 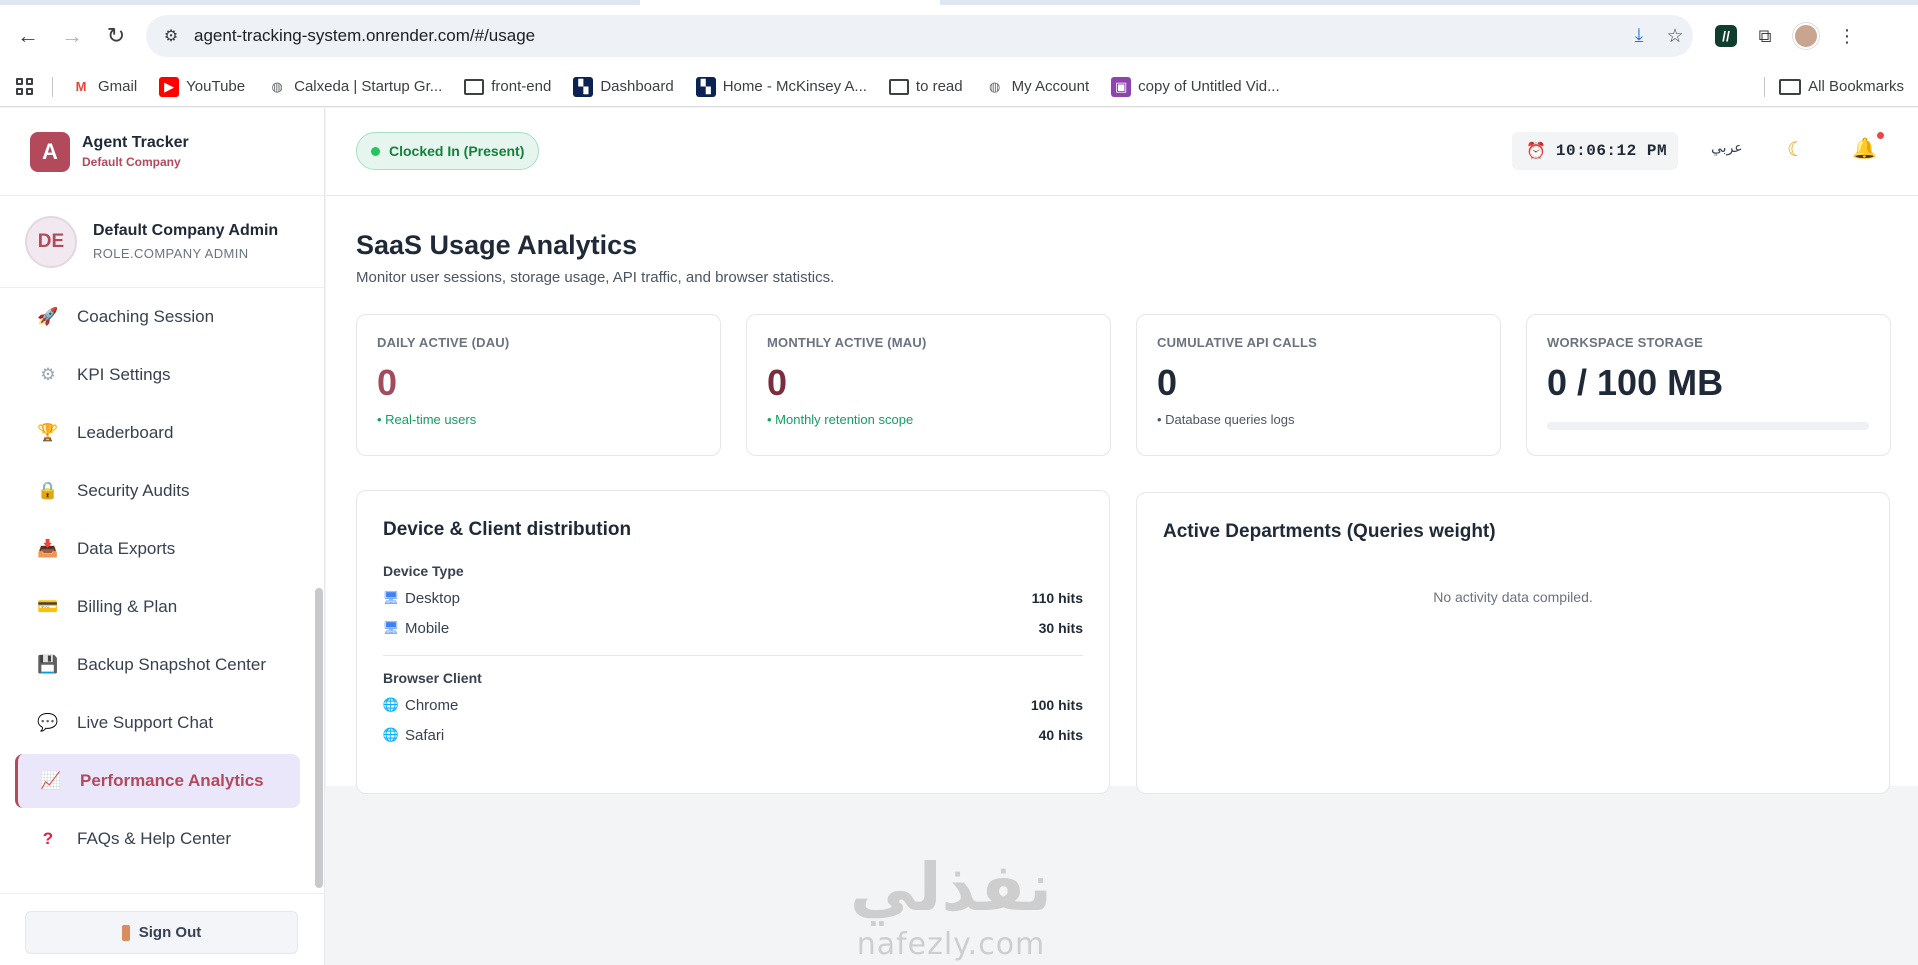 I want to click on bookmark-star-icon: ☆, so click(x=1675, y=36).